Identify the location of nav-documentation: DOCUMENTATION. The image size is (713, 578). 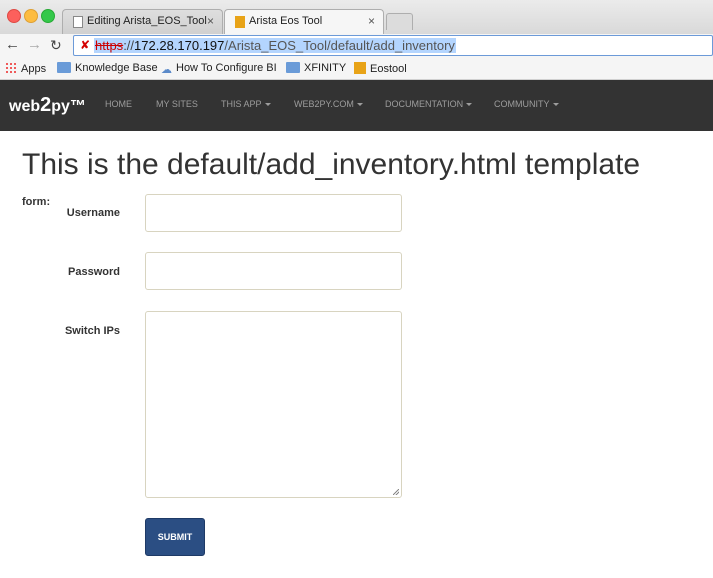
(429, 104).